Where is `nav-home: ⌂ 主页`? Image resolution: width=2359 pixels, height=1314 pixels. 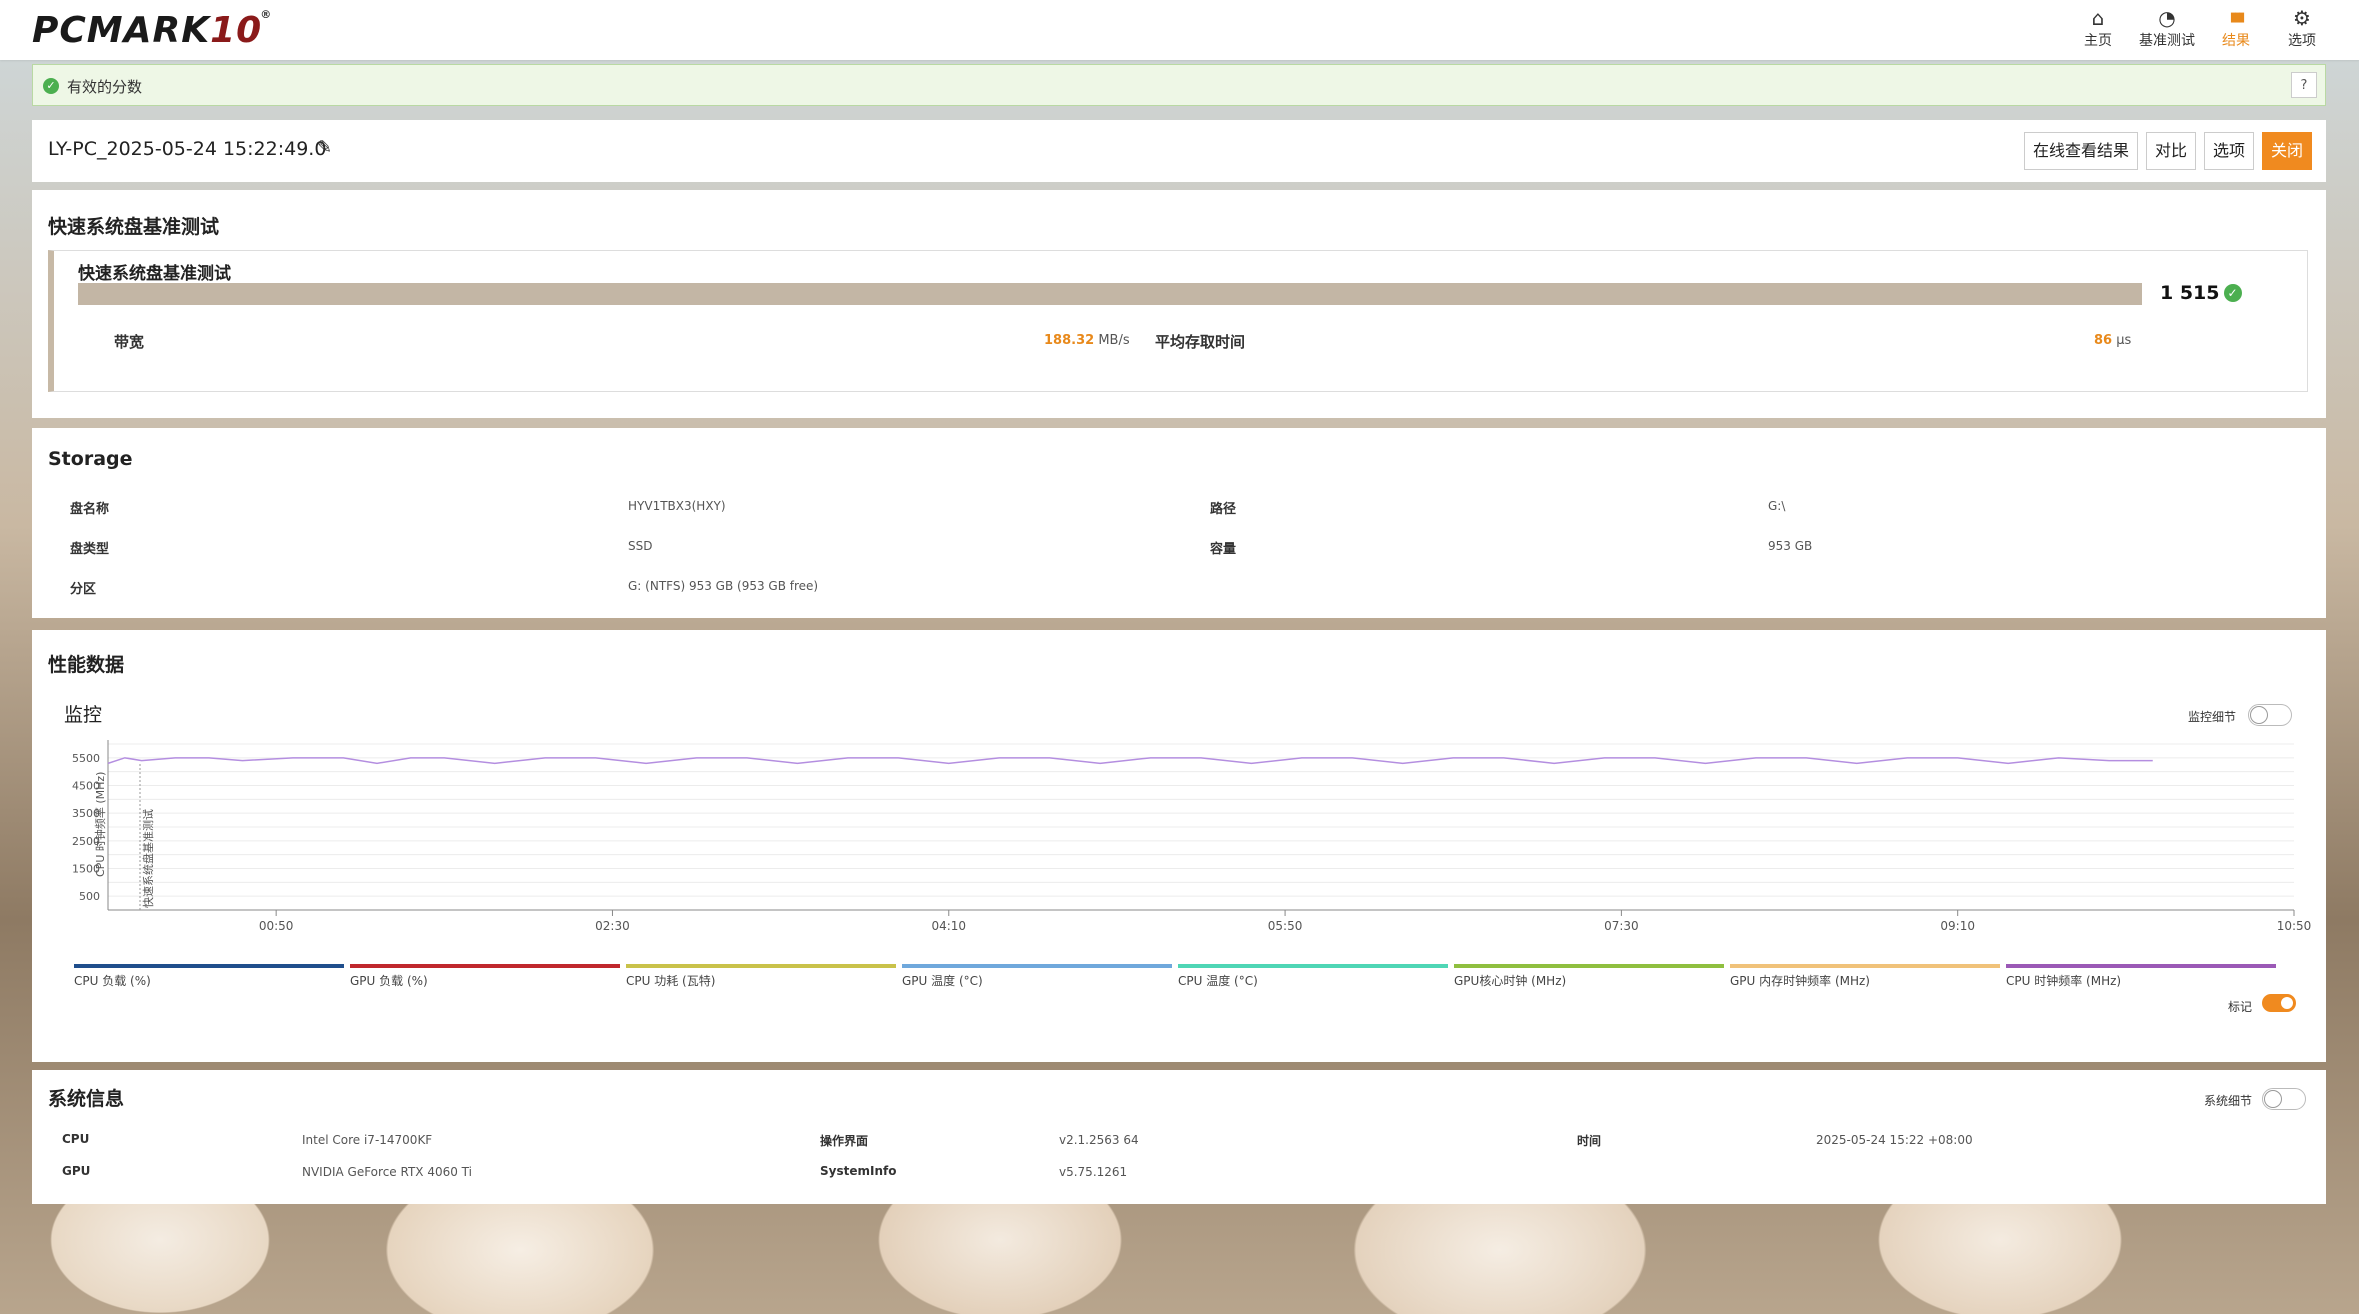 nav-home: ⌂ 主页 is located at coordinates (2098, 28).